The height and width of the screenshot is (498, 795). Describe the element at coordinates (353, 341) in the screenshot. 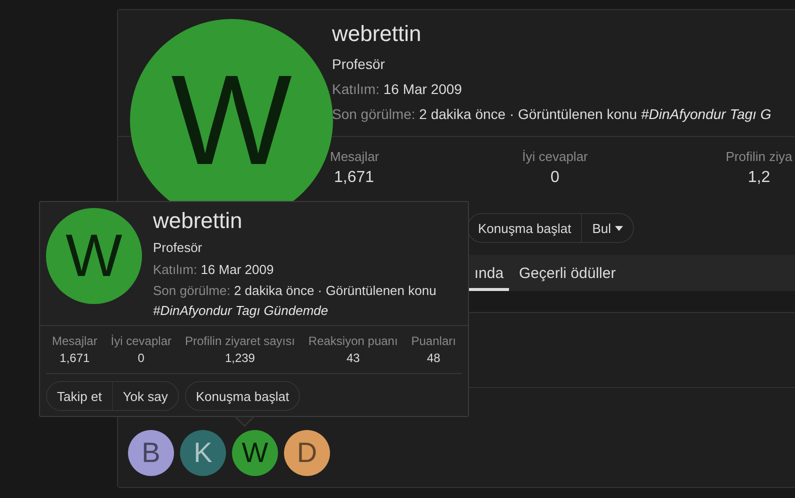

I see `stat-label: Reaksiyon puanı` at that location.